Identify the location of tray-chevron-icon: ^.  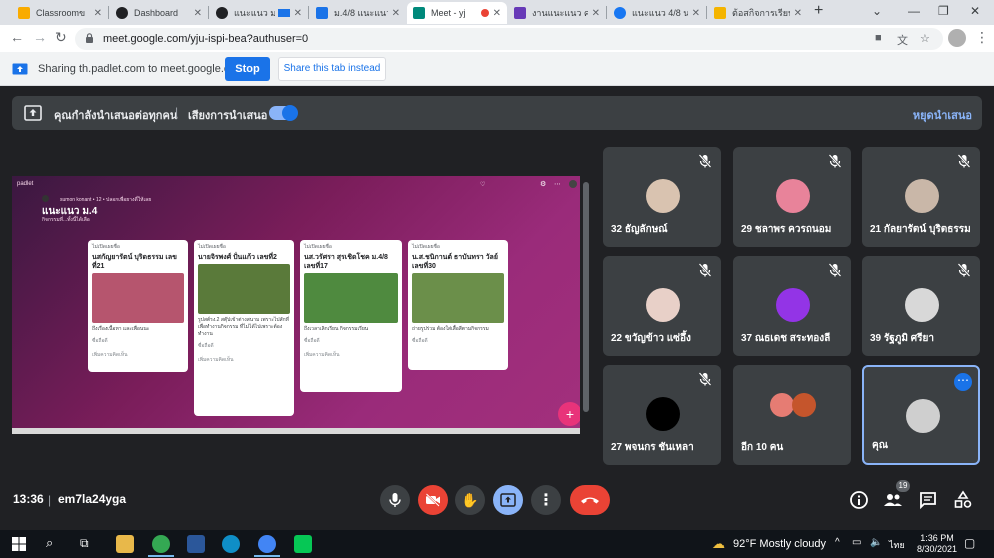
(837, 542).